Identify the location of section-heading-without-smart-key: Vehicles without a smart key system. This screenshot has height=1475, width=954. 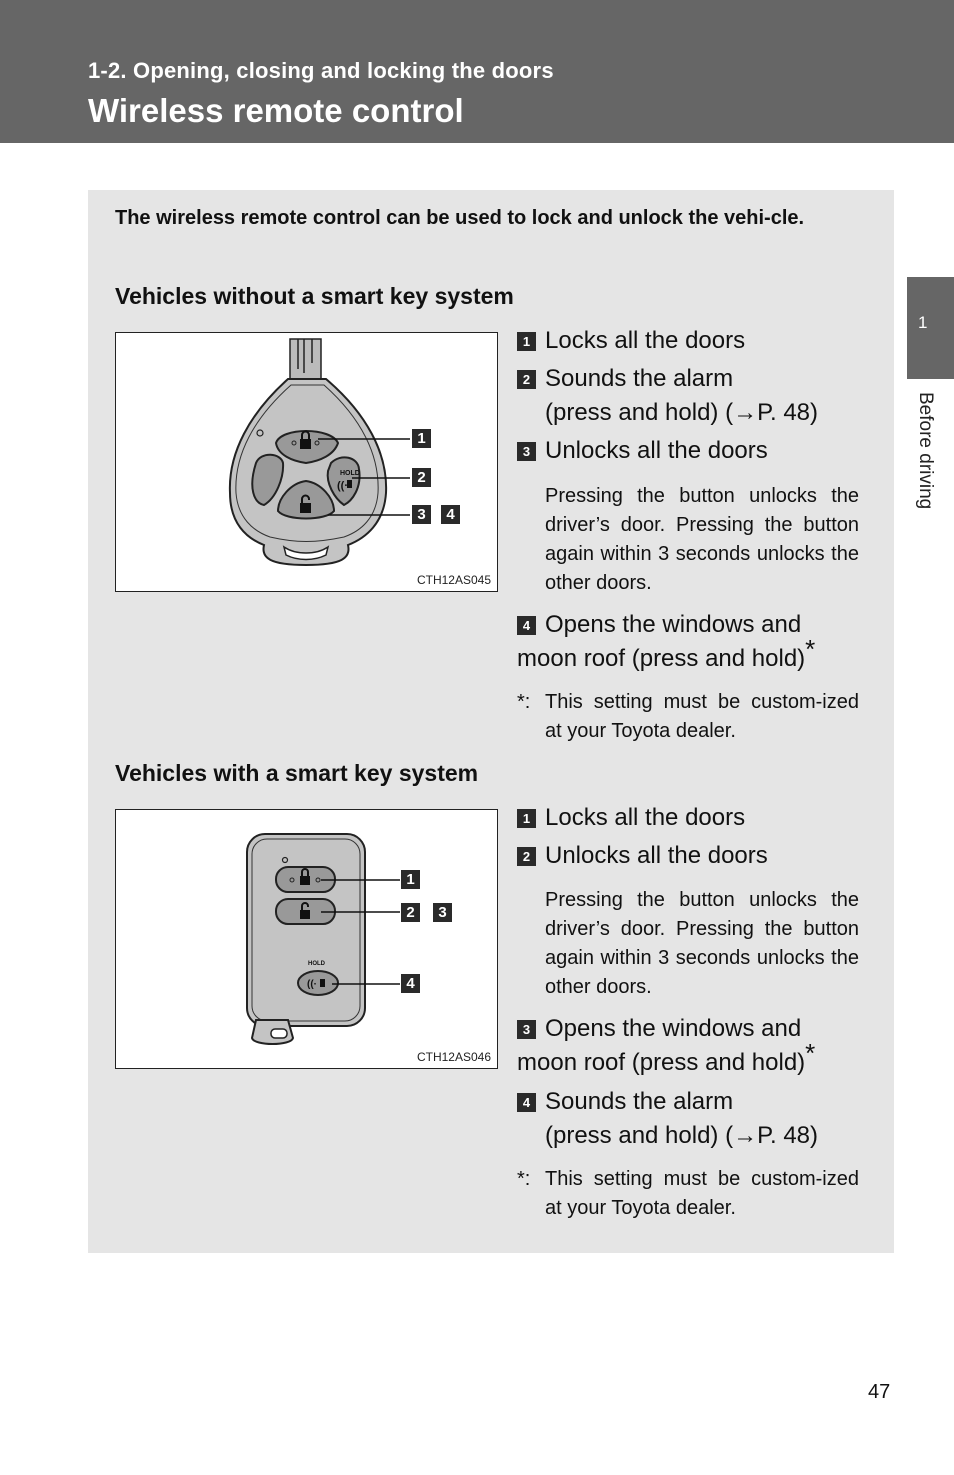
(314, 296).